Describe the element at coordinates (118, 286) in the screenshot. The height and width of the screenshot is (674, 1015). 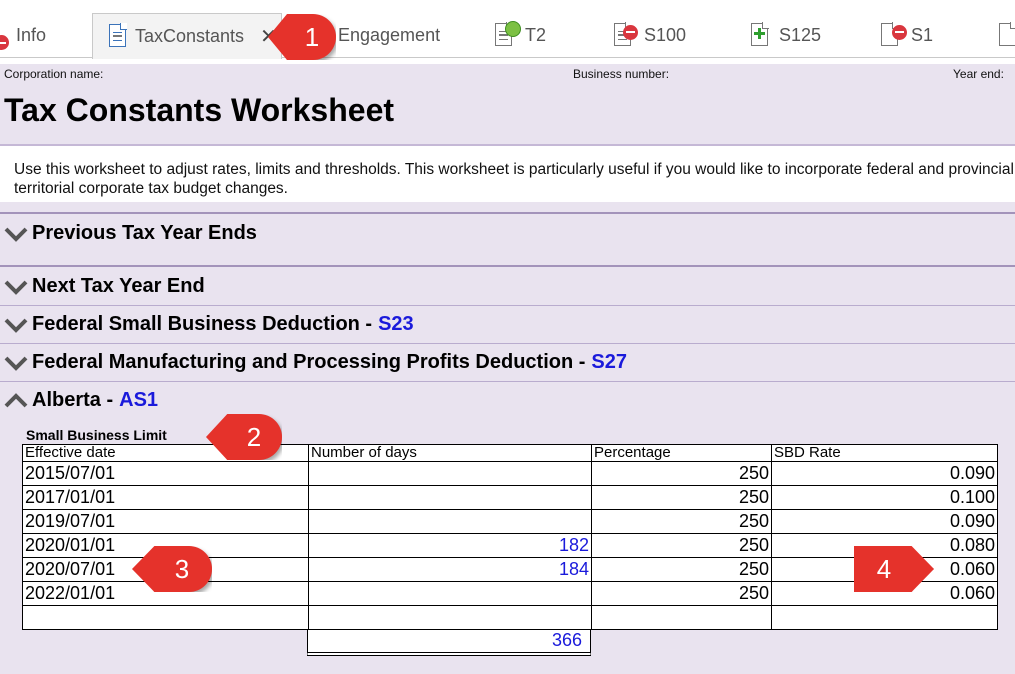
I see `section-title: Next Tax Year End` at that location.